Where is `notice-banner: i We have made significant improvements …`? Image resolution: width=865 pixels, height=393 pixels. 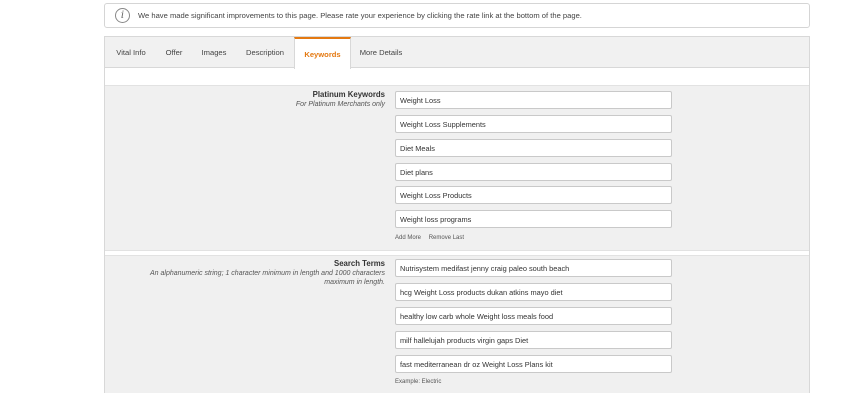
notice-banner: i We have made significant improvements … is located at coordinates (457, 15).